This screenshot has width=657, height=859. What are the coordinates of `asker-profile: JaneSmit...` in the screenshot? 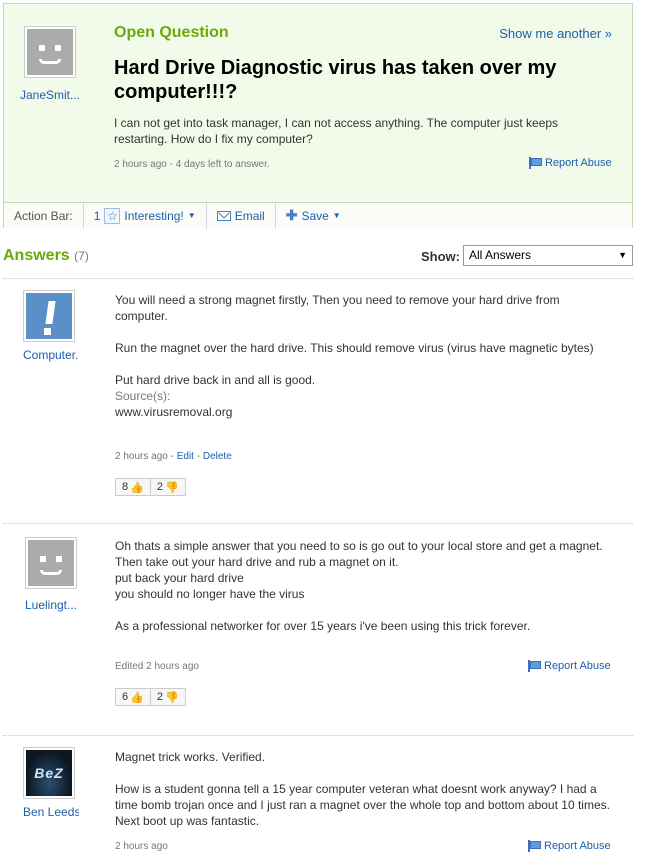 It's located at (50, 64).